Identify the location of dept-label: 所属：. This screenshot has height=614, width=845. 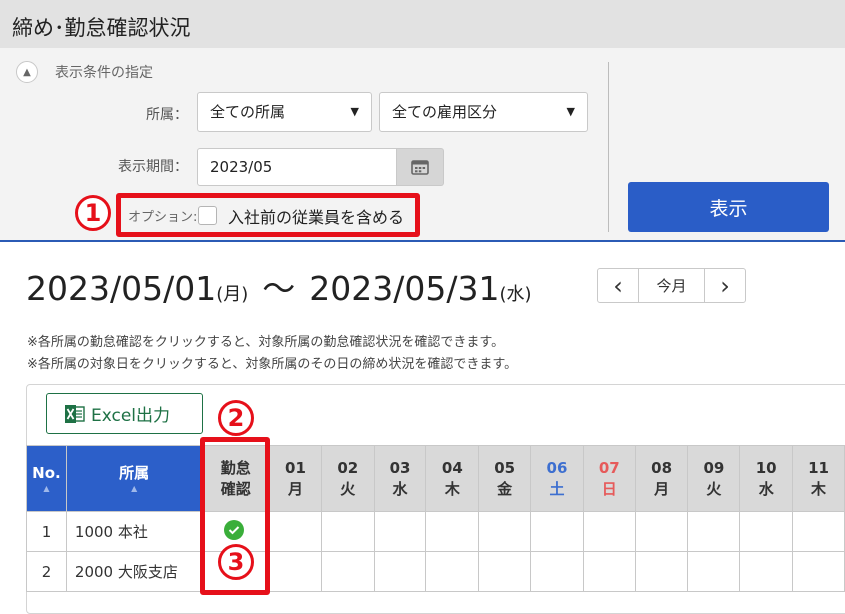
(167, 115).